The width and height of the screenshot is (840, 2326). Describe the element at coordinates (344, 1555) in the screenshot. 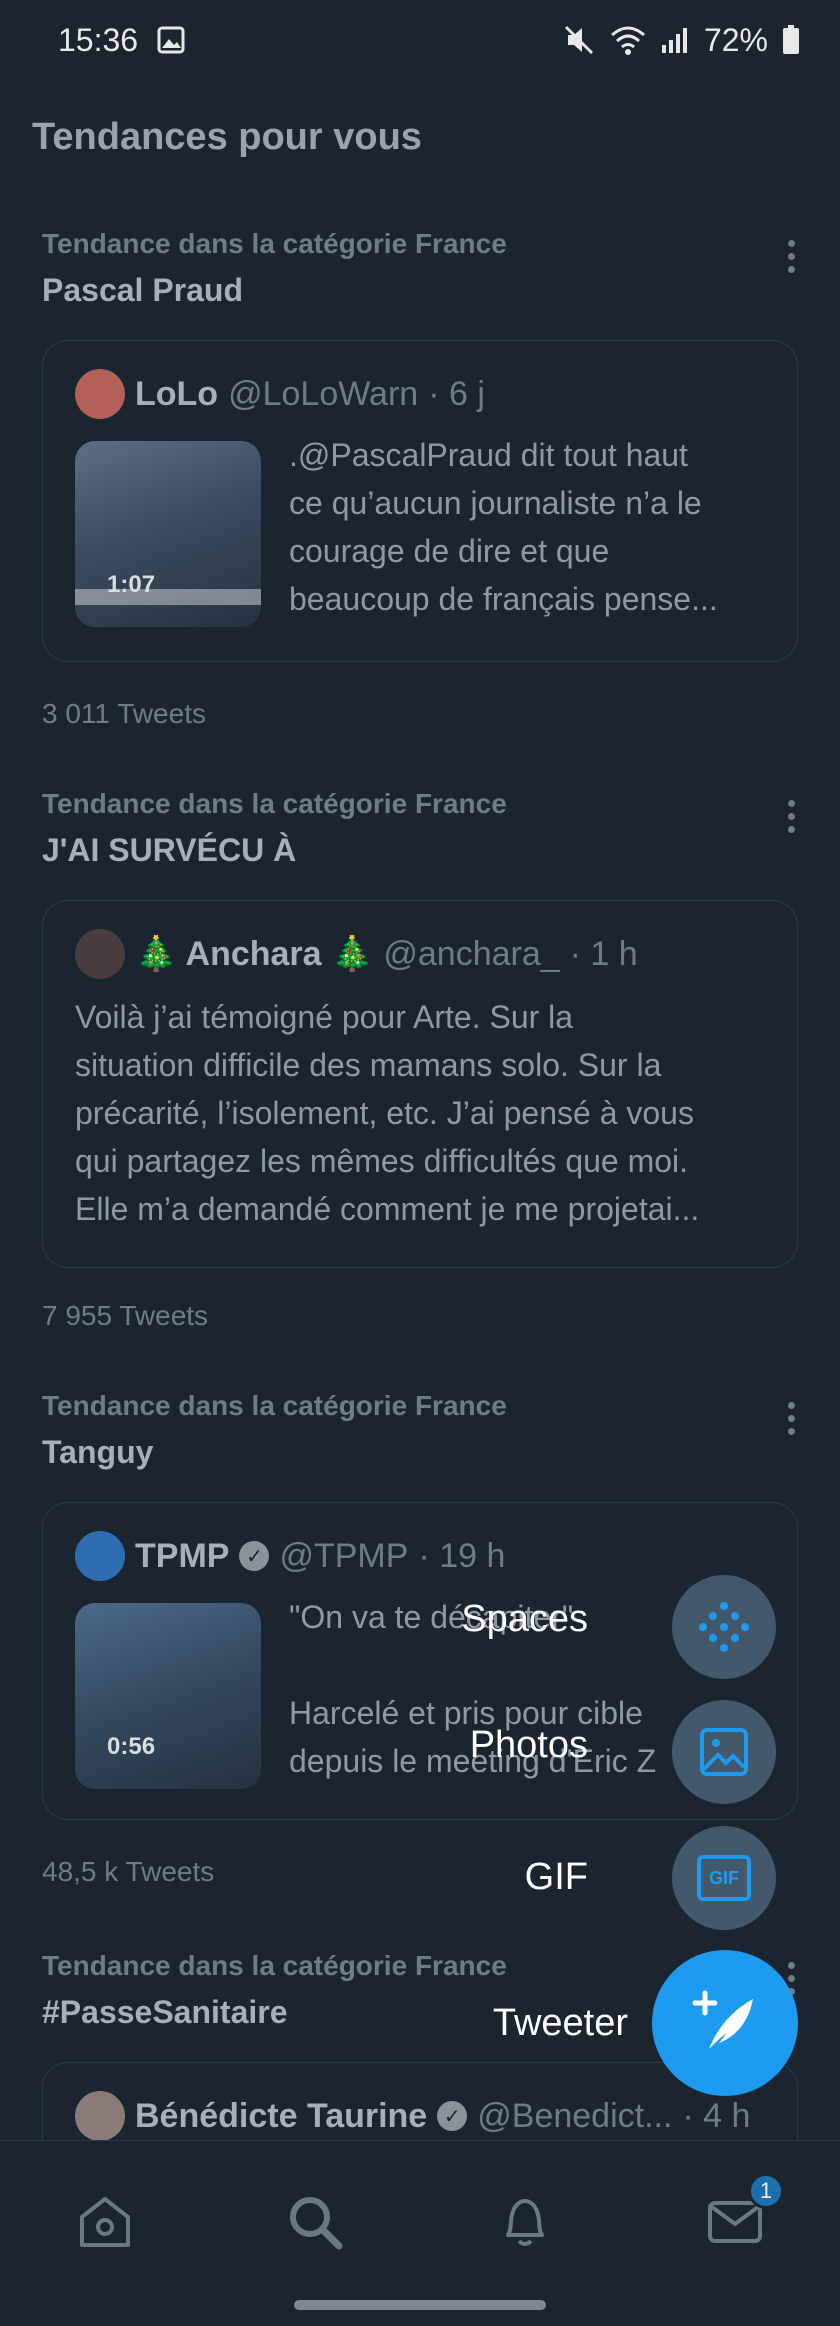

I see `tweet-handle: @TPMP` at that location.